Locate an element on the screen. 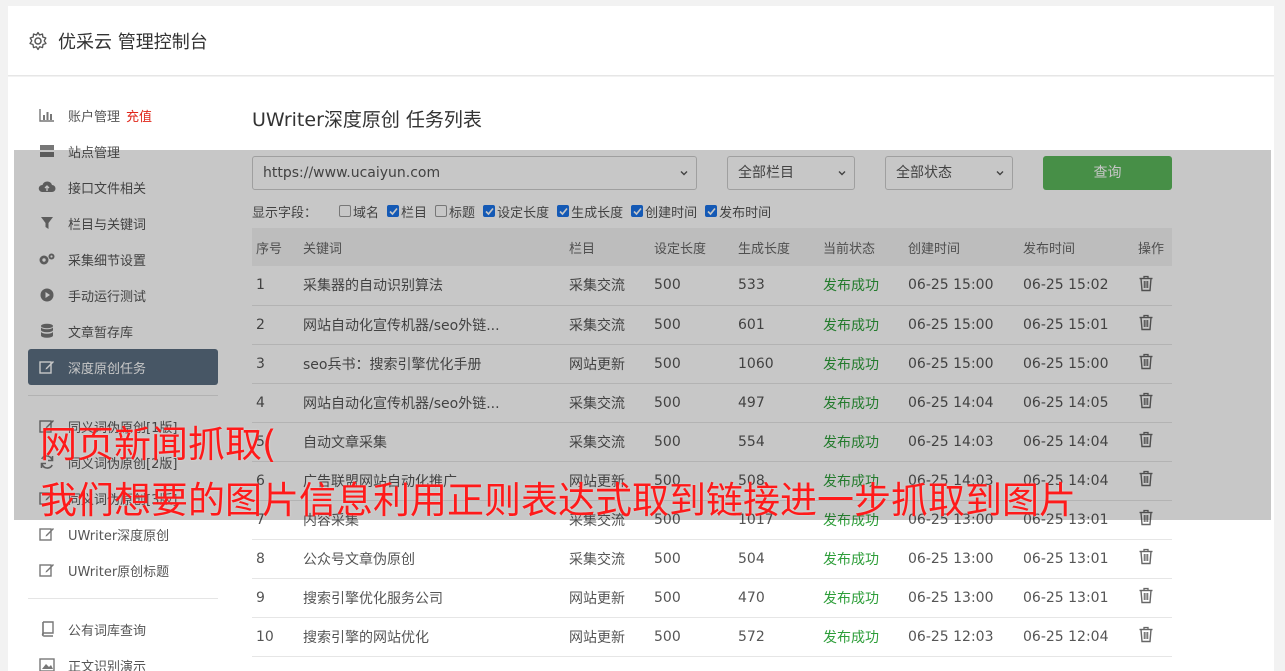 Image resolution: width=1285 pixels, height=671 pixels. filter-bar: https://www.ucaiyun.com 全部栏目 全部状态 查询 is located at coordinates (712, 173).